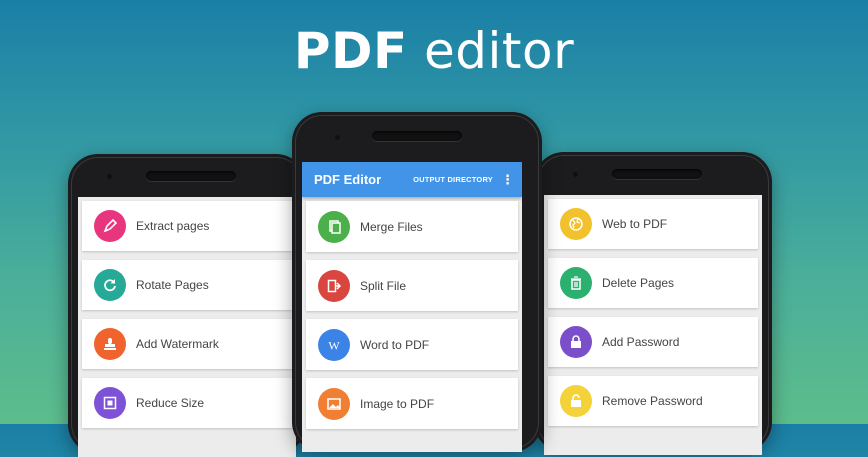 Image resolution: width=868 pixels, height=457 pixels. What do you see at coordinates (173, 226) in the screenshot?
I see `tool-item-label: Extract pages` at bounding box center [173, 226].